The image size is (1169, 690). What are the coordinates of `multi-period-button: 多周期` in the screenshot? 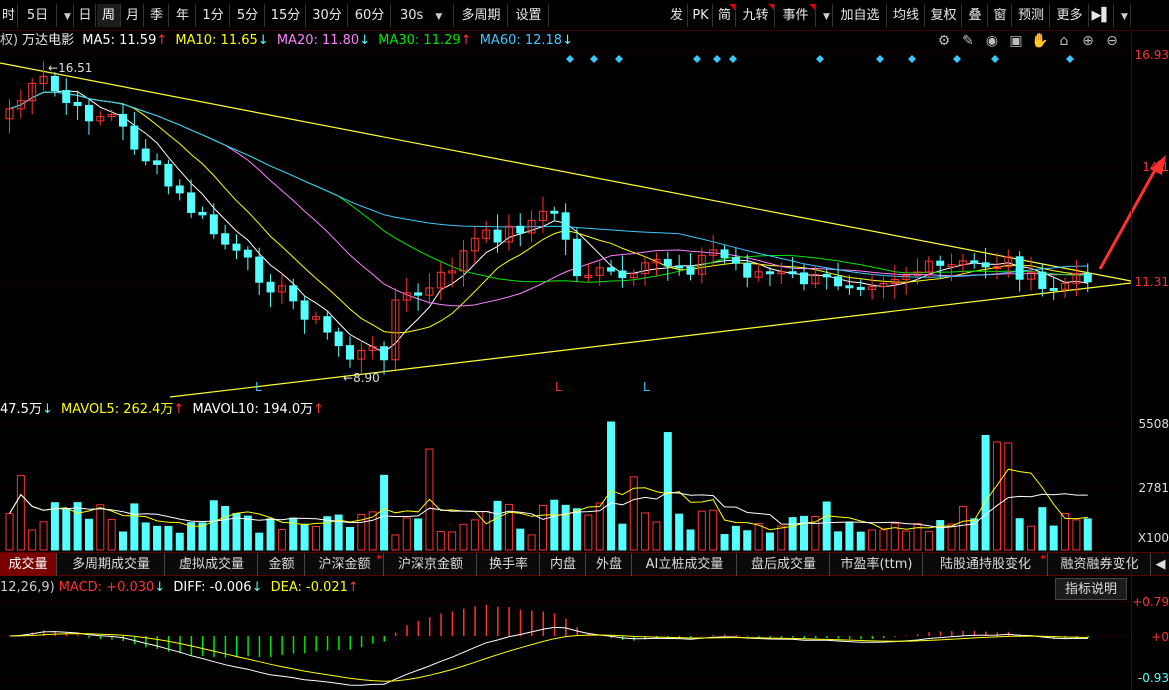 It's located at (481, 15).